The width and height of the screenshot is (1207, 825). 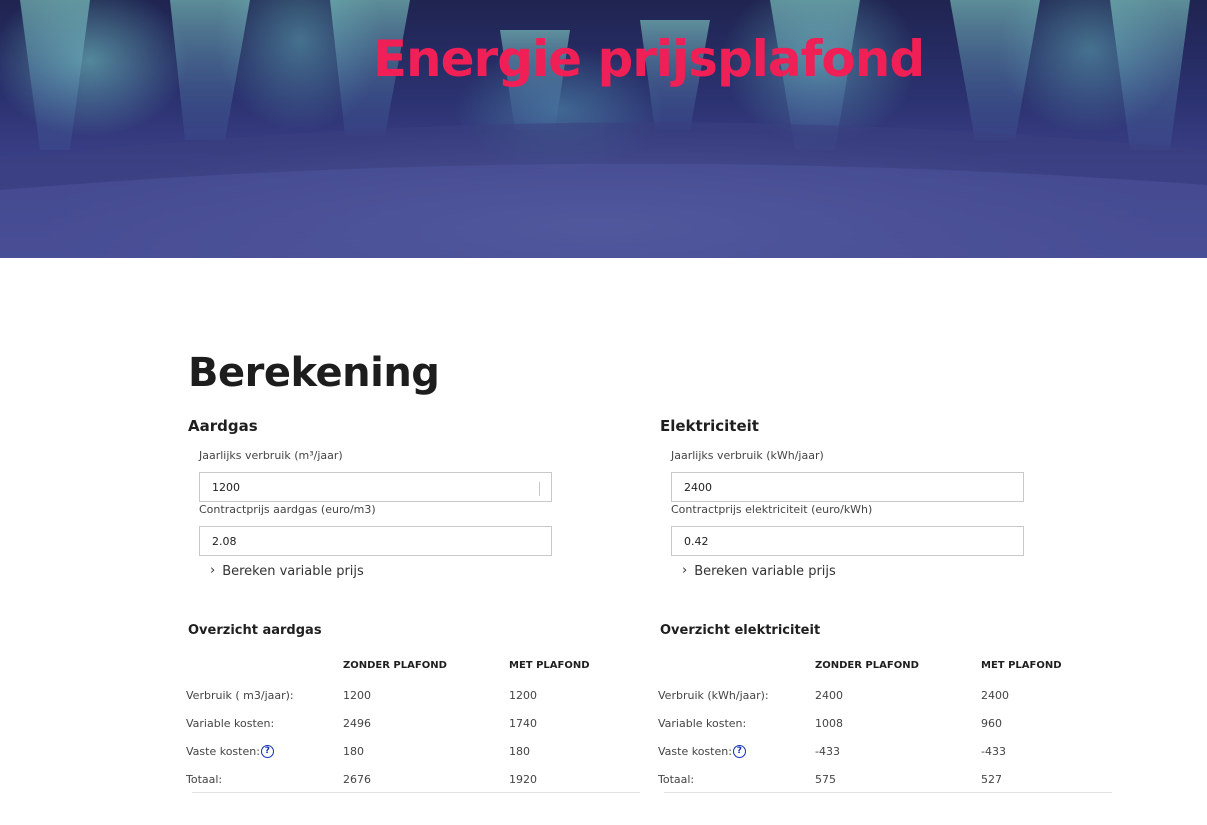 What do you see at coordinates (765, 571) in the screenshot?
I see `elec-calc-variable-price-label: Bereken variable prijs` at bounding box center [765, 571].